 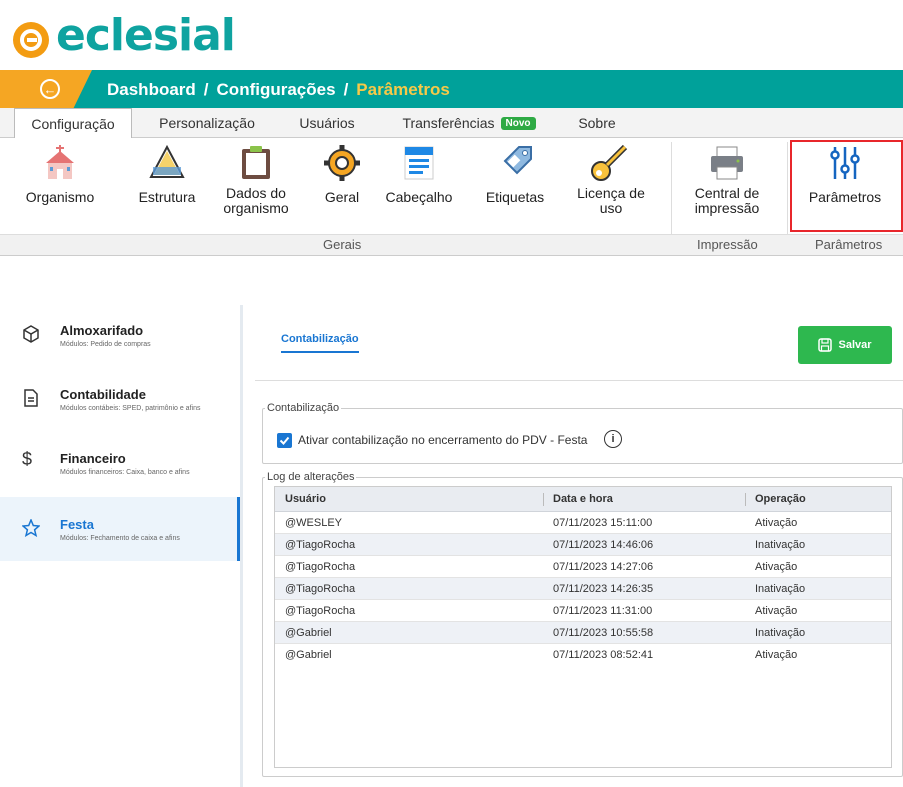 I want to click on tab-sobre: Sobre, so click(x=597, y=123).